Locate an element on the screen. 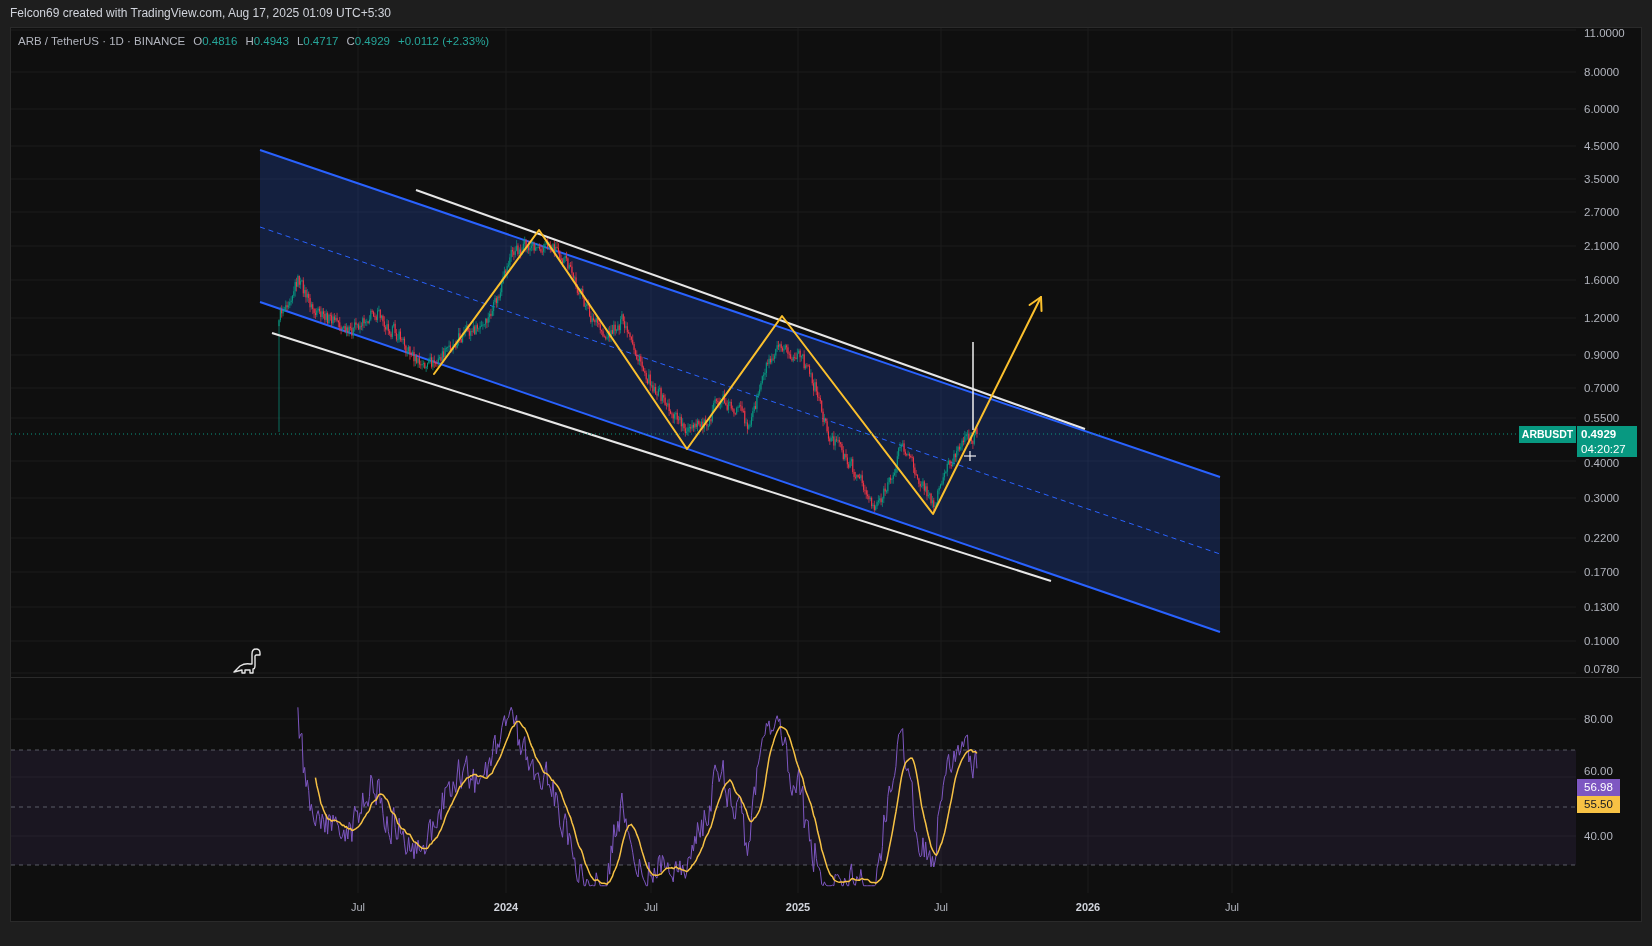 The height and width of the screenshot is (946, 1652). rsi-label: 80.00 is located at coordinates (1598, 719).